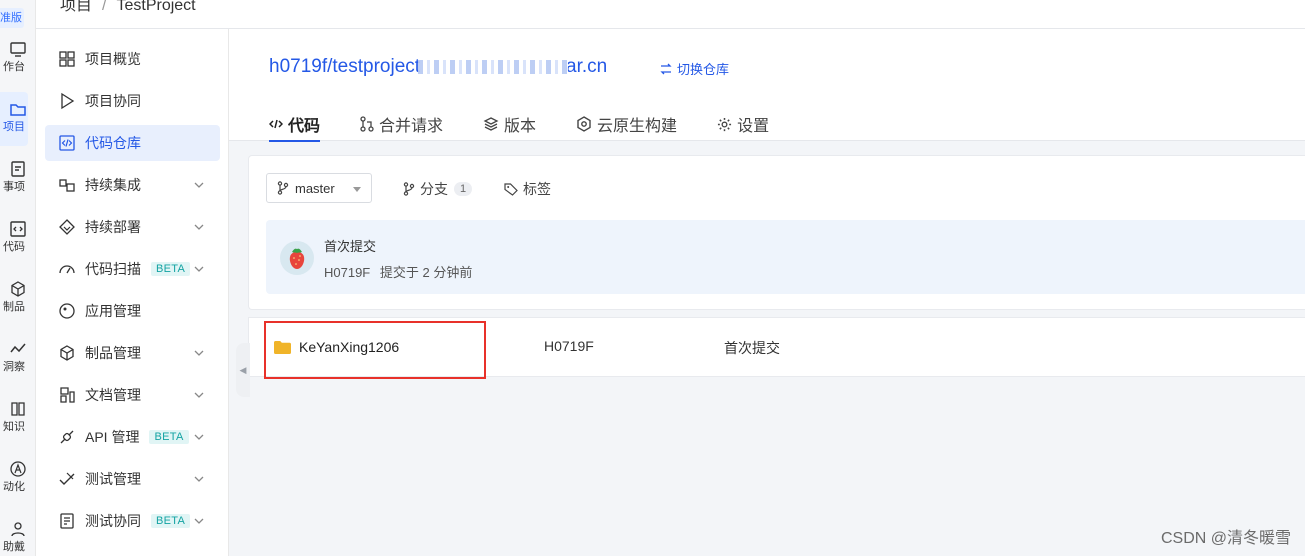 The image size is (1305, 556). I want to click on top-bar: 项目 / TestProject, so click(652, 14).